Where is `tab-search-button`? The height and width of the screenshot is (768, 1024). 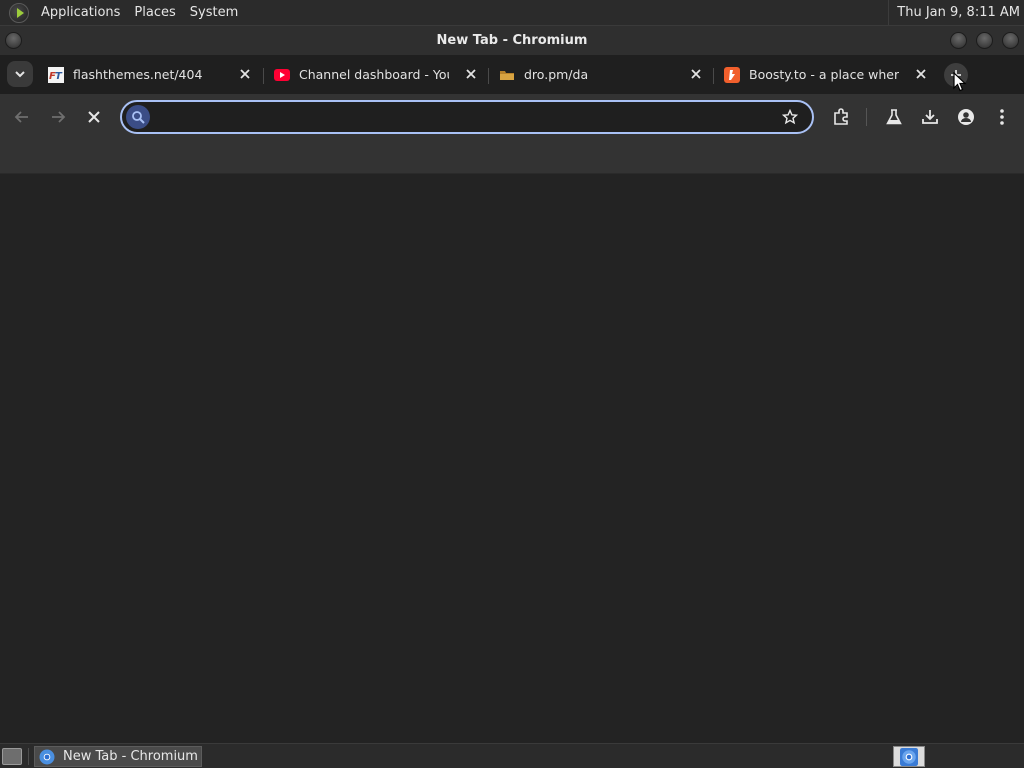
tab-search-button is located at coordinates (20, 74).